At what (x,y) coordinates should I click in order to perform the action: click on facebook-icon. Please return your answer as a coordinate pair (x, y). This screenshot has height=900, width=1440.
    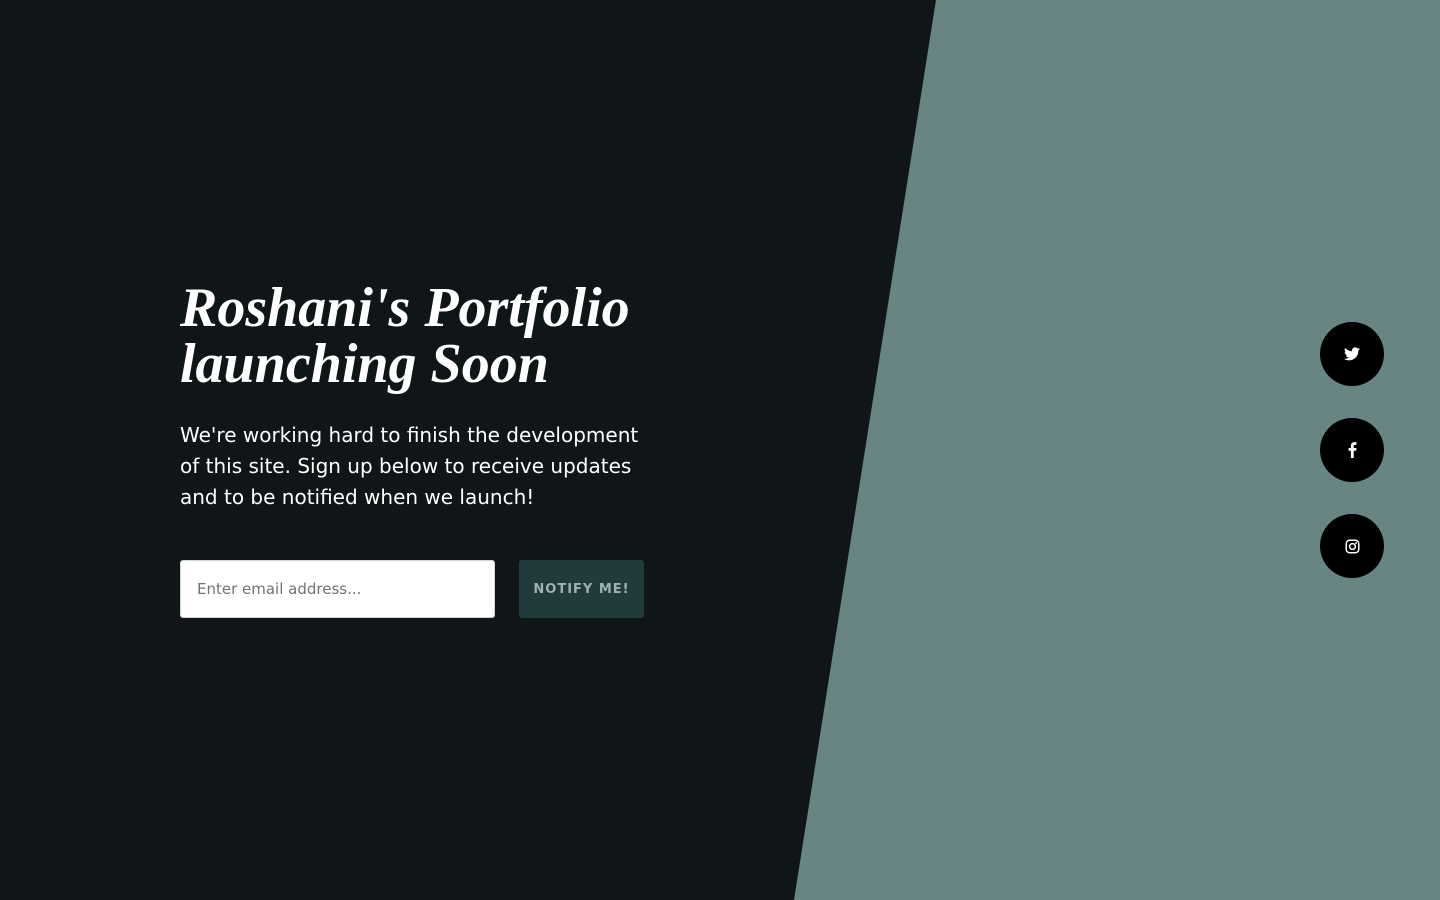
    Looking at the image, I should click on (1352, 450).